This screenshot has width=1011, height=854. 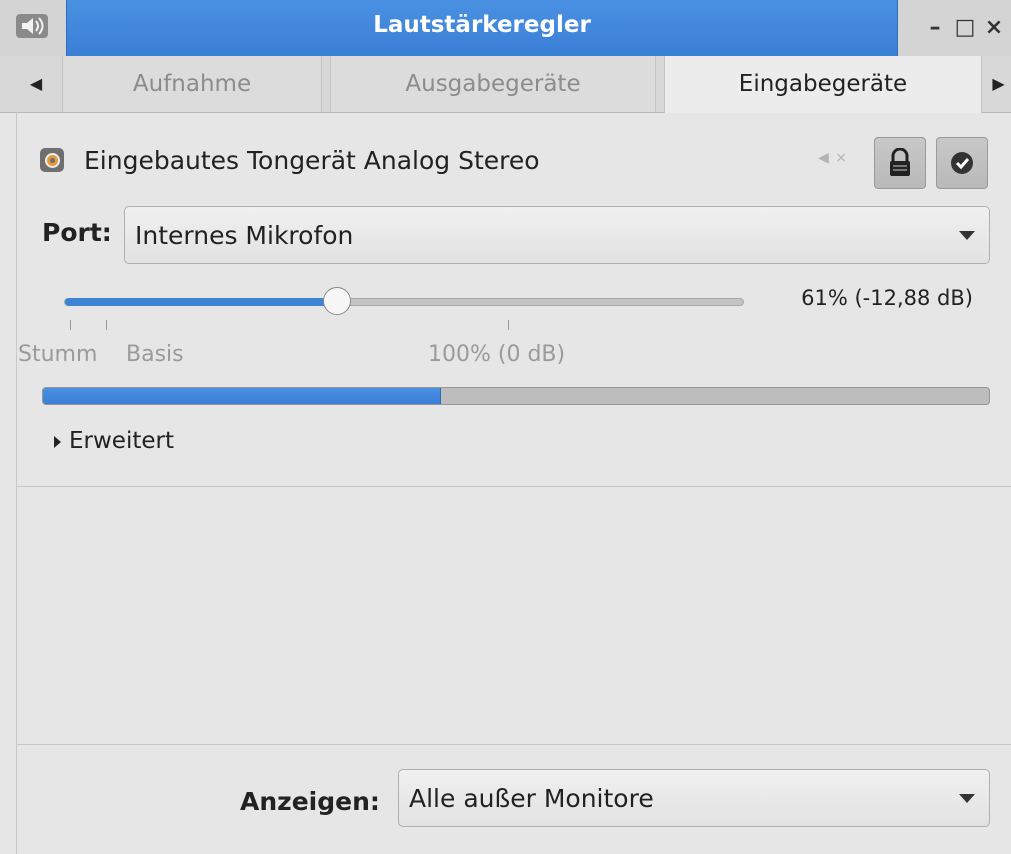 What do you see at coordinates (202, 302) in the screenshot?
I see `volume-slider-fill` at bounding box center [202, 302].